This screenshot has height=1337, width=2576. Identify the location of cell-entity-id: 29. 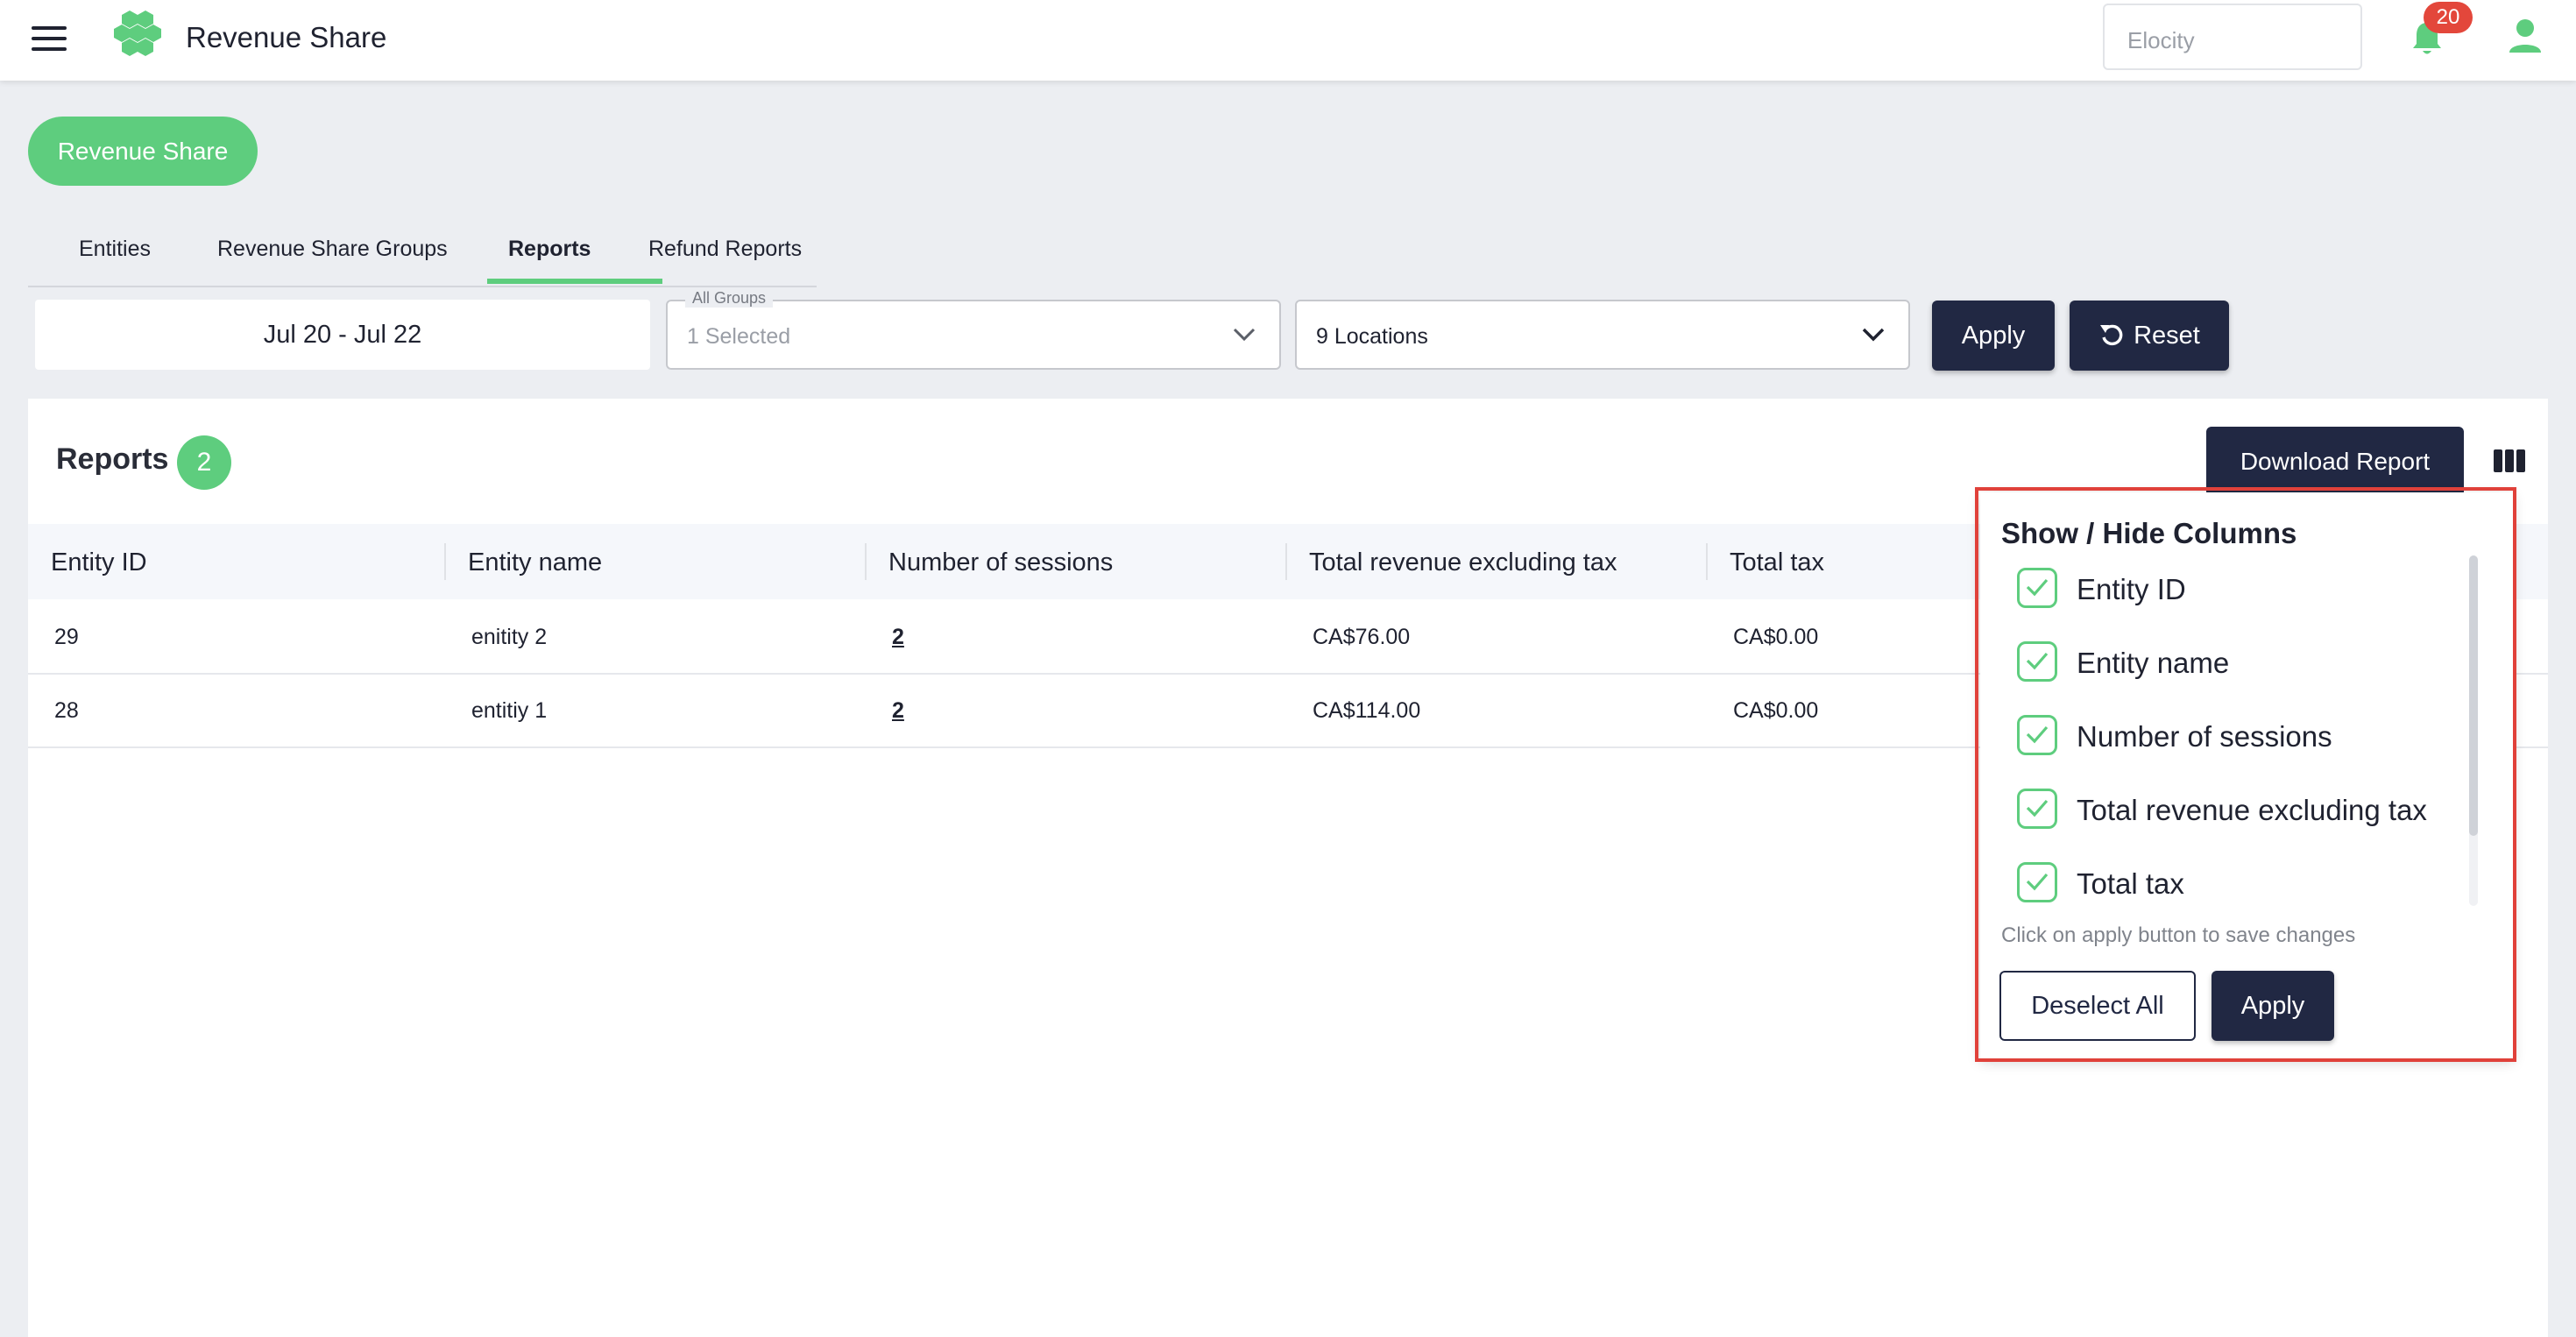
(66, 637).